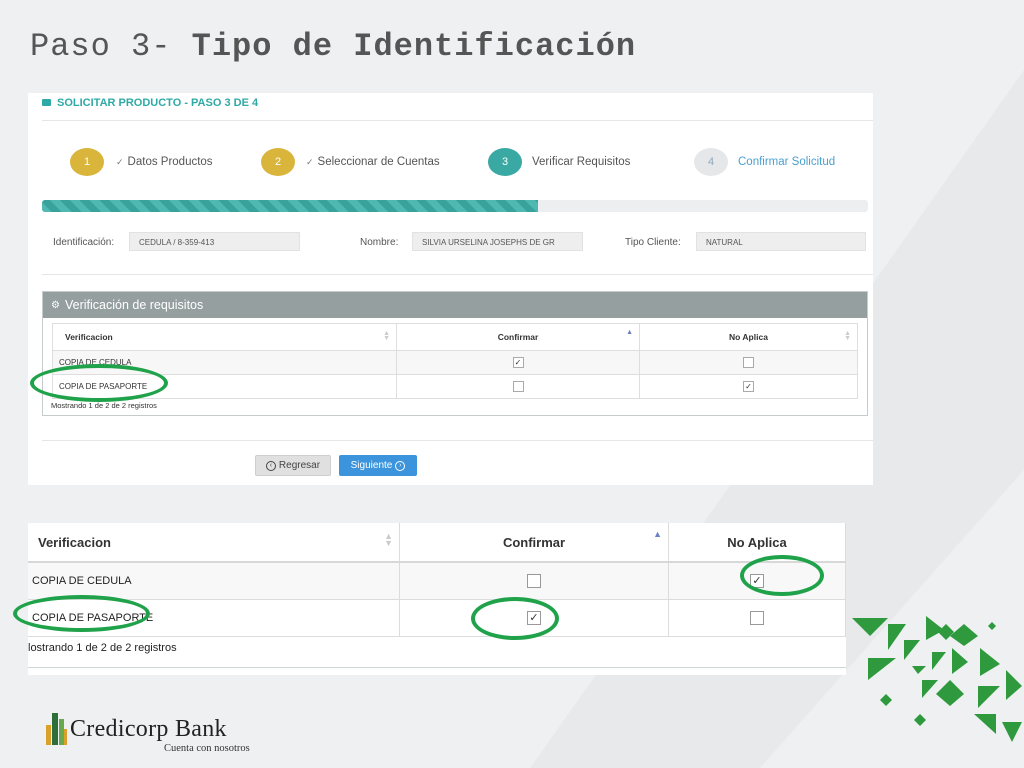 The width and height of the screenshot is (1024, 768). Describe the element at coordinates (134, 305) in the screenshot. I see `verification-panel-title: Verificación de requisitos` at that location.